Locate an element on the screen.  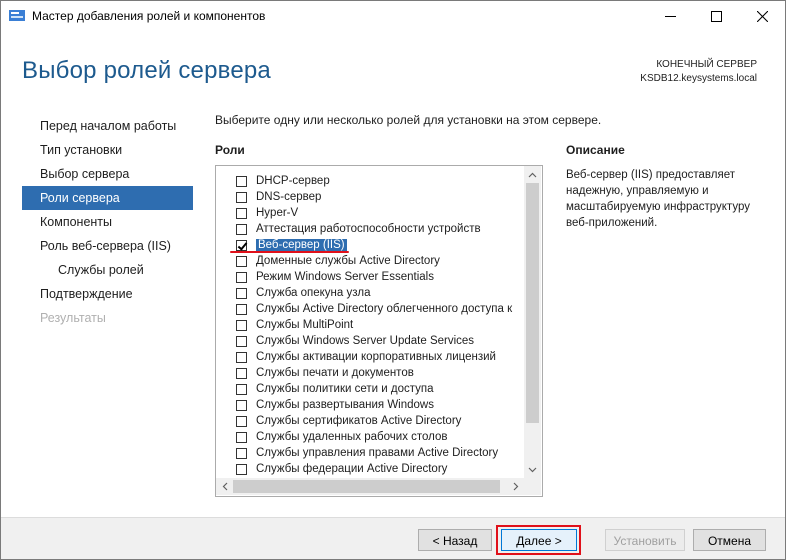
role-label: Службы федерации Active Directory is located at coordinates (352, 469).